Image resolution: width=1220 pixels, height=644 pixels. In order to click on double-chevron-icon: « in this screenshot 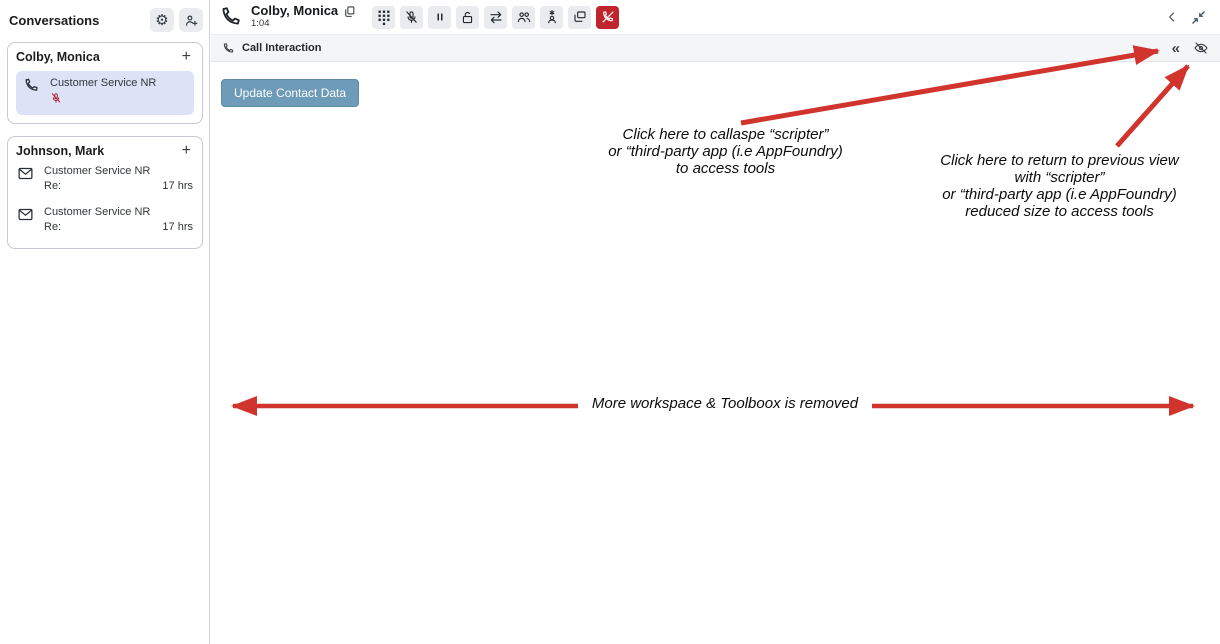, I will do `click(1176, 48)`.